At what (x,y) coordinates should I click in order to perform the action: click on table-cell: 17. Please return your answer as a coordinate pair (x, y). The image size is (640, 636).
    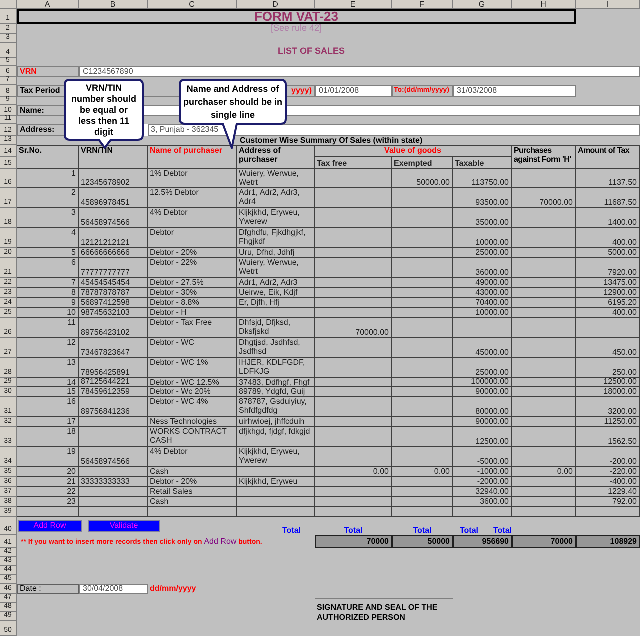
    Looking at the image, I should click on (48, 422).